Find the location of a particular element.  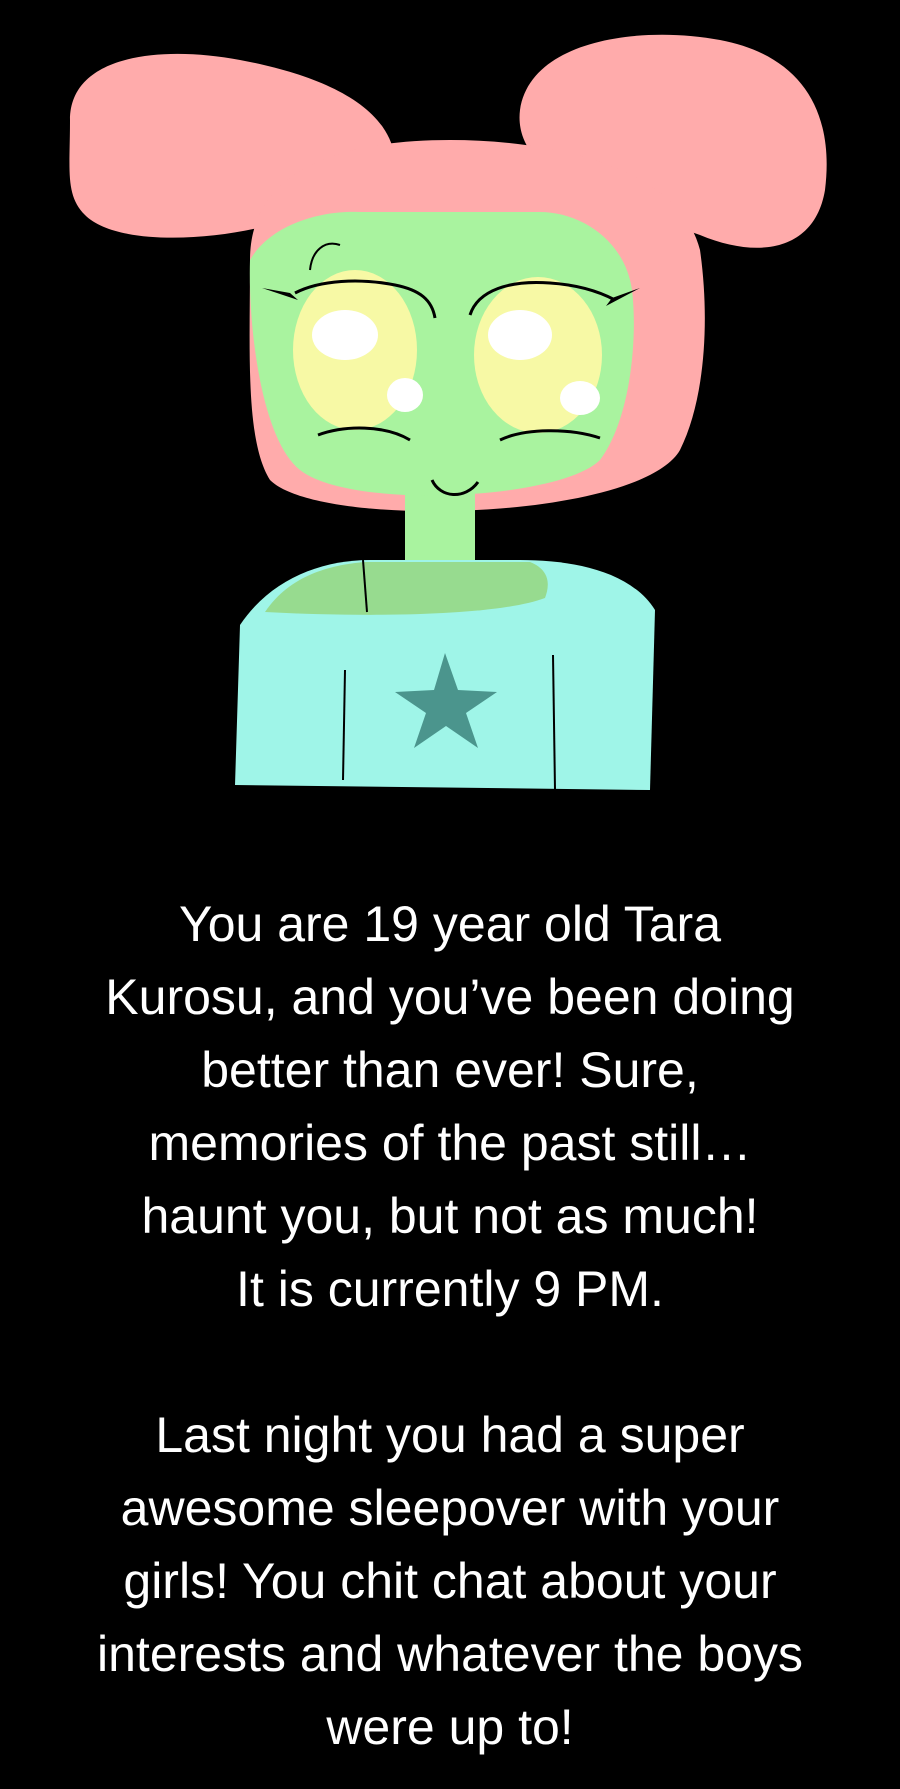

story-line: haunt you, but not as much! is located at coordinates (450, 1216).